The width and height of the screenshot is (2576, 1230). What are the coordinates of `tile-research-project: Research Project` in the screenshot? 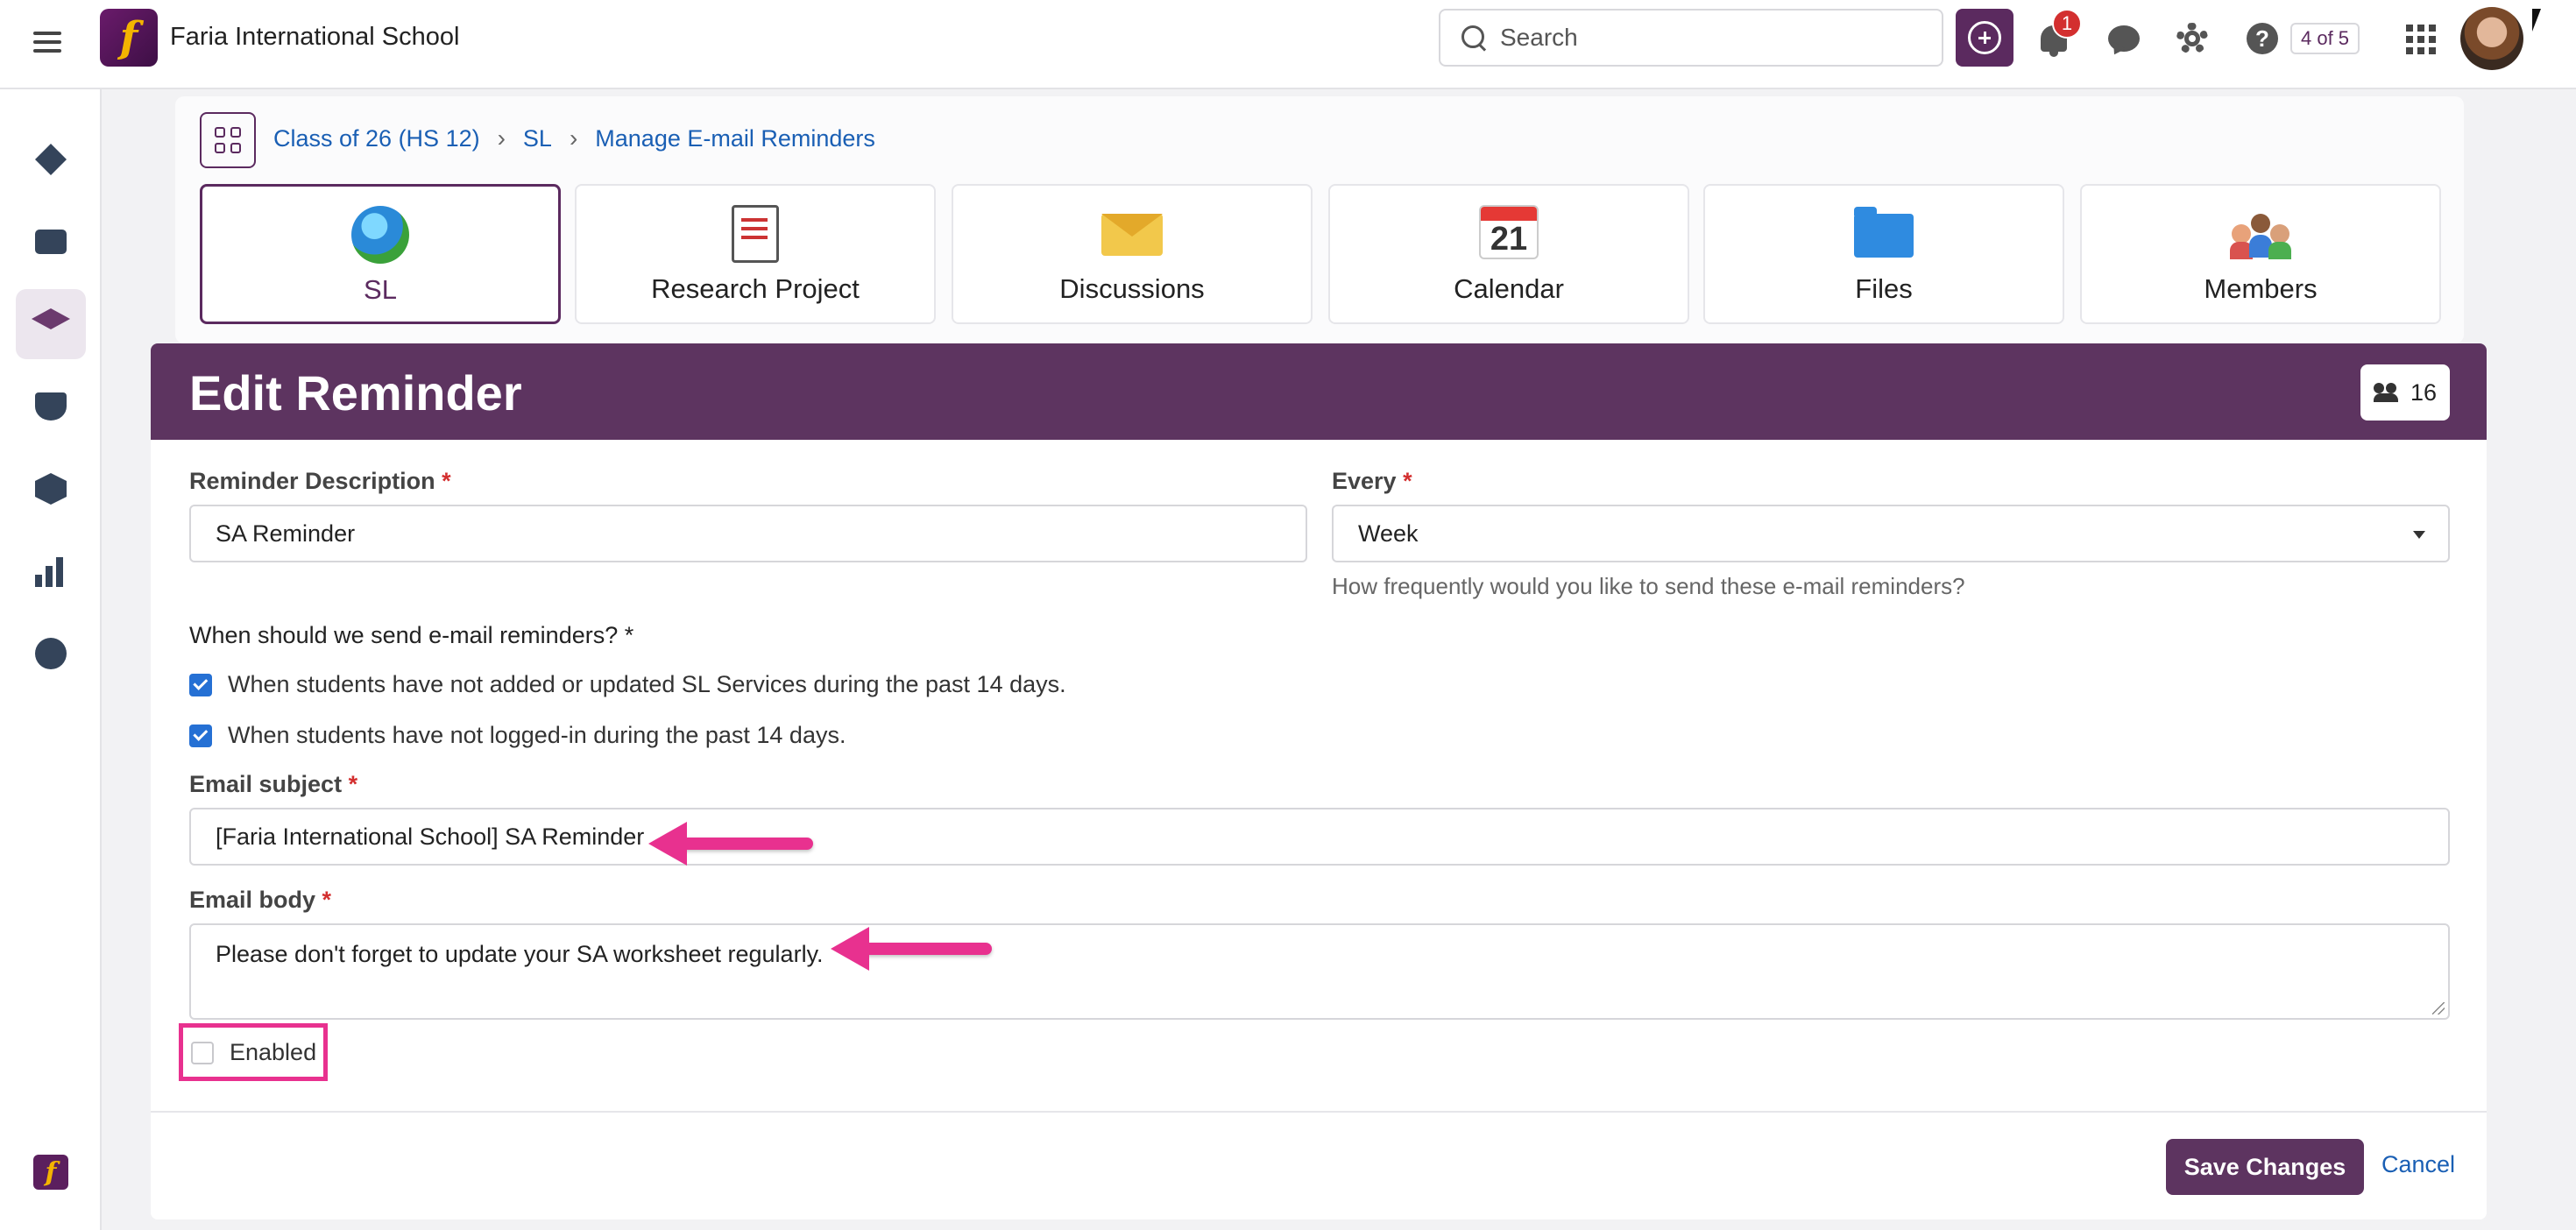 It's located at (755, 254).